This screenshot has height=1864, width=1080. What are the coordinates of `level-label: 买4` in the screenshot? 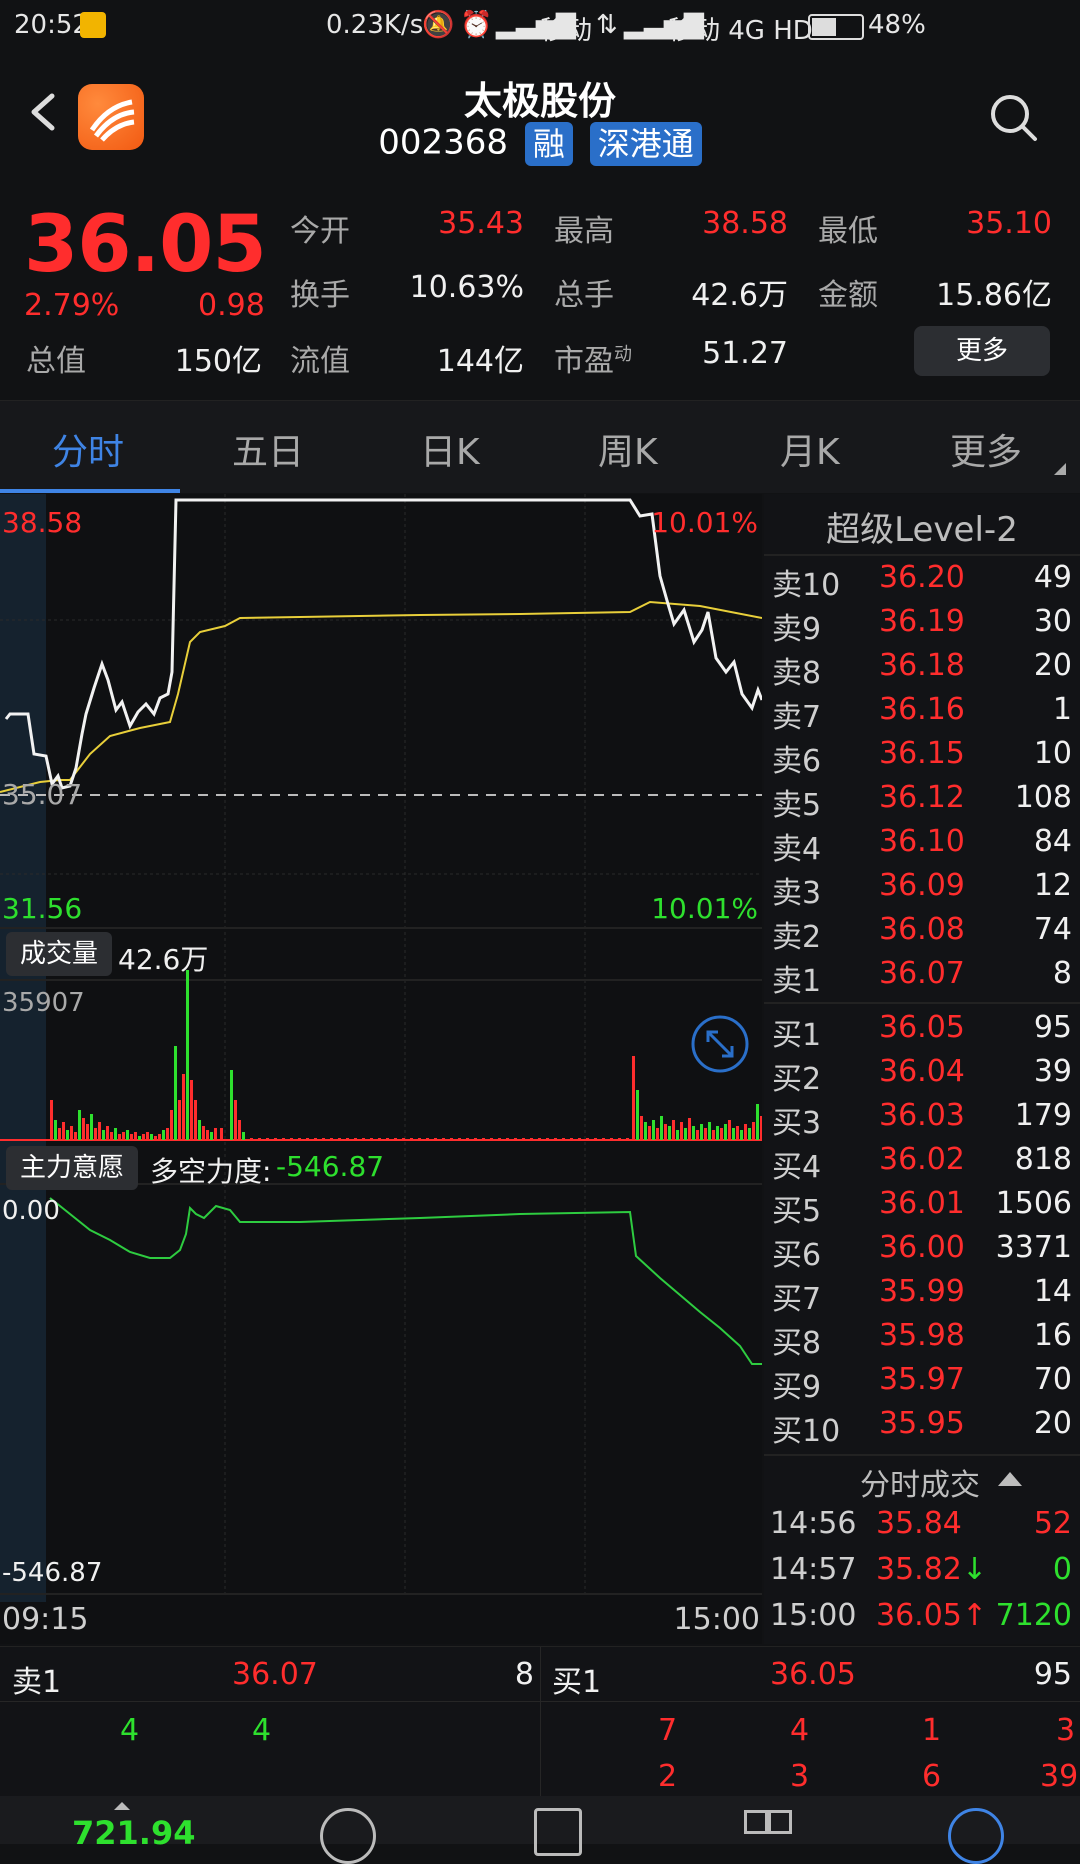 It's located at (797, 1167).